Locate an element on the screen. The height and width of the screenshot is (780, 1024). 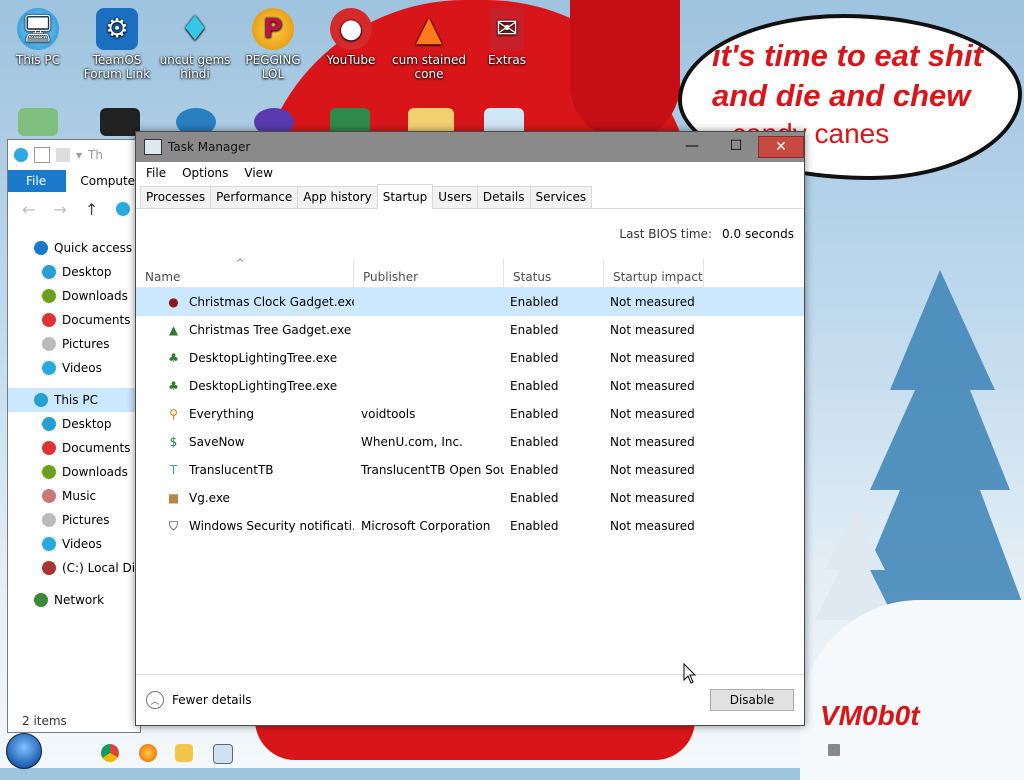
tab-performance: Performance is located at coordinates (254, 197).